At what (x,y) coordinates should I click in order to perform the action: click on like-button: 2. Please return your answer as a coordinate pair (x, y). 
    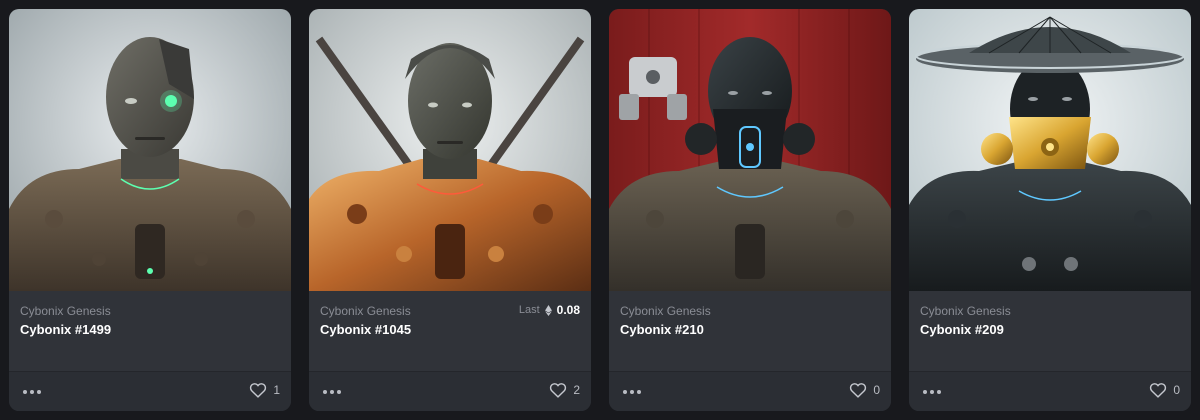
    Looking at the image, I should click on (564, 390).